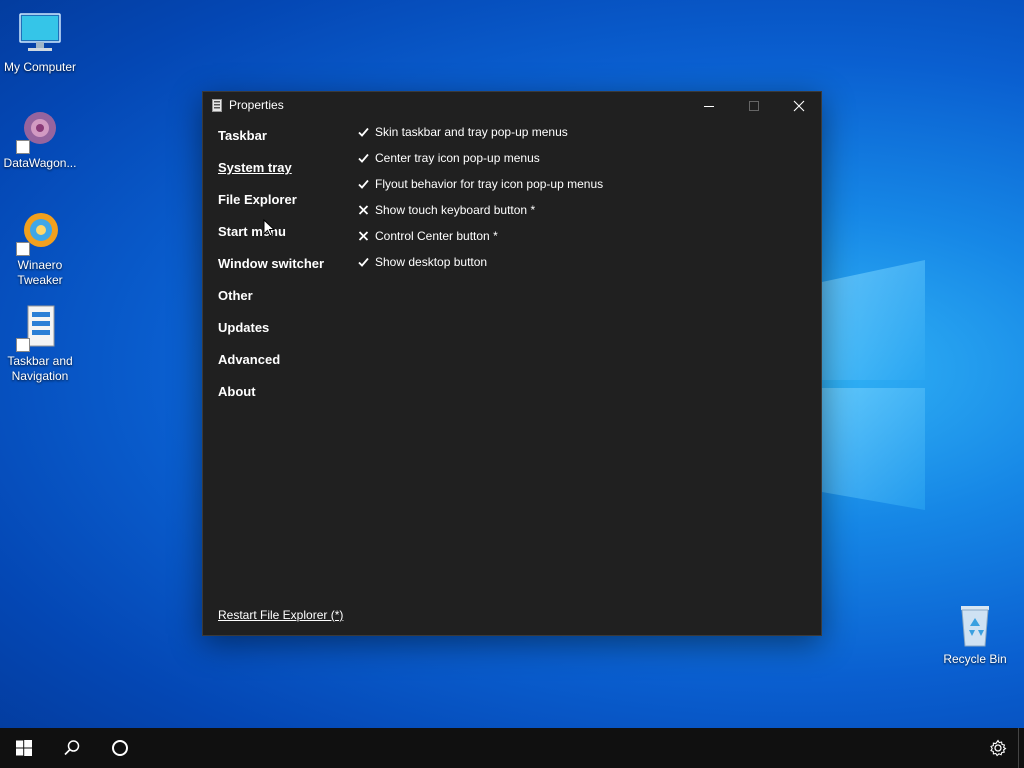  I want to click on windows-start-icon, so click(24, 748).